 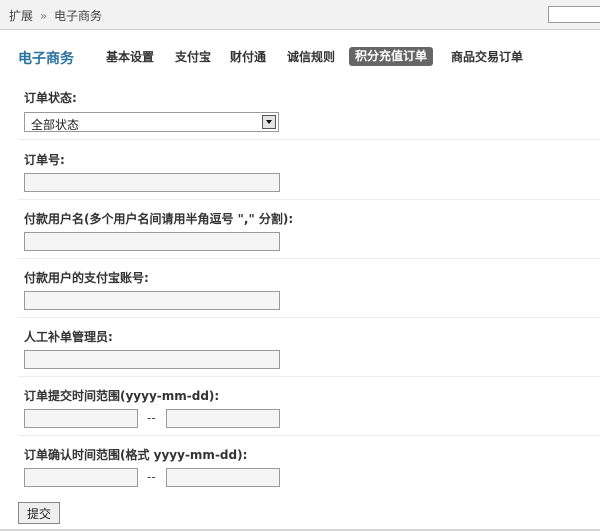 What do you see at coordinates (391, 56) in the screenshot?
I see `tab-credit-orders: 积分充值订单` at bounding box center [391, 56].